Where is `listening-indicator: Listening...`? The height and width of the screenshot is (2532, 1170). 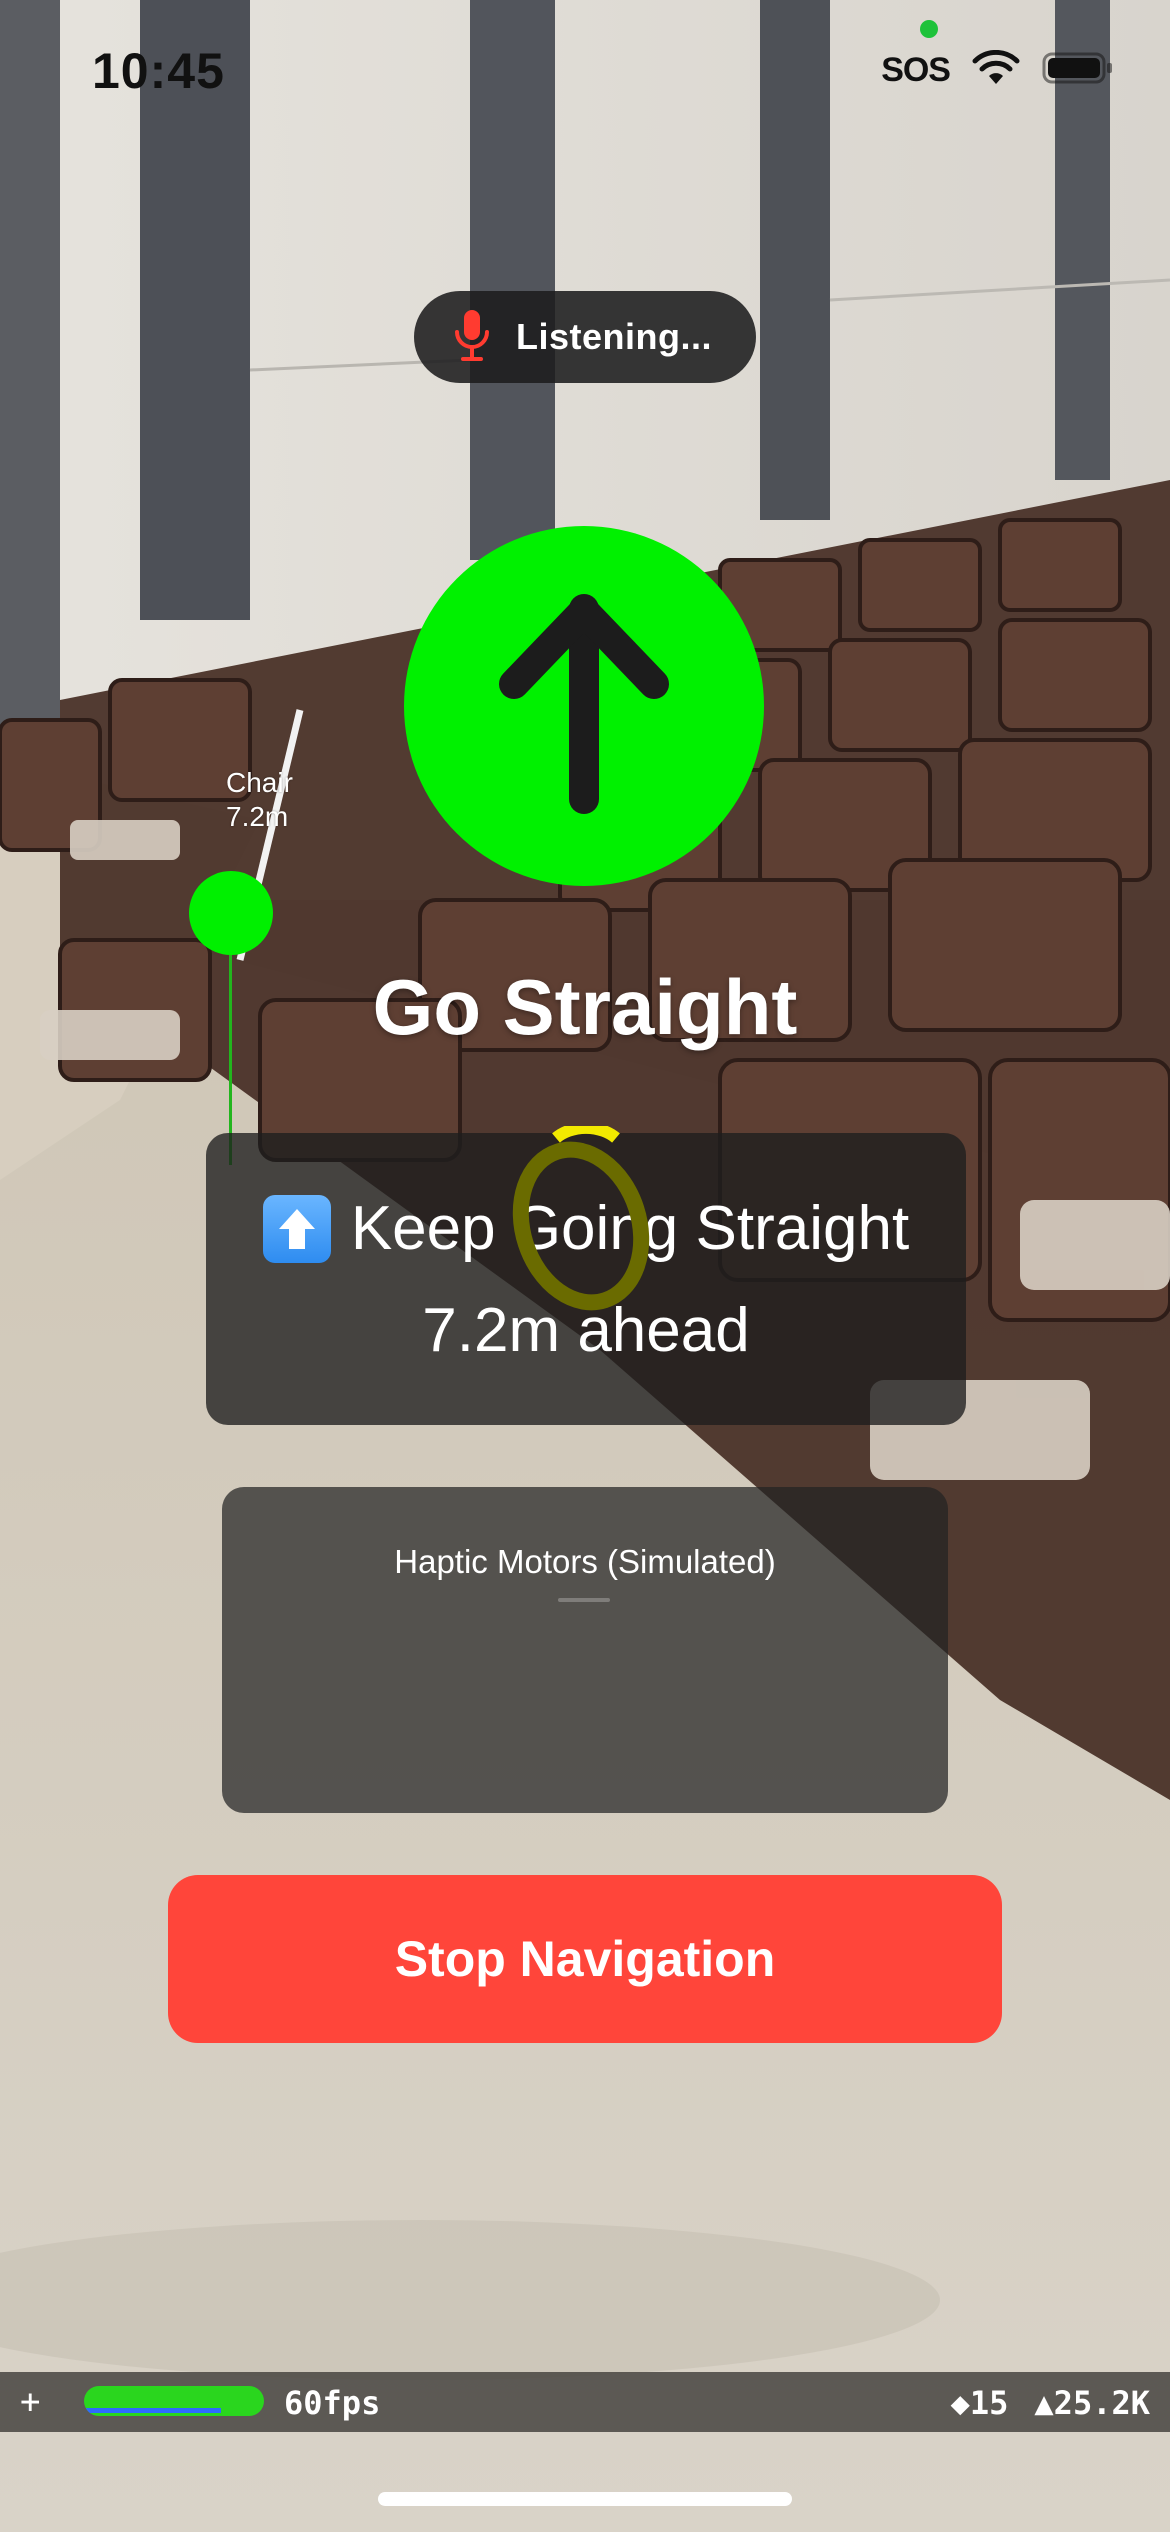
listening-indicator: Listening... is located at coordinates (585, 337).